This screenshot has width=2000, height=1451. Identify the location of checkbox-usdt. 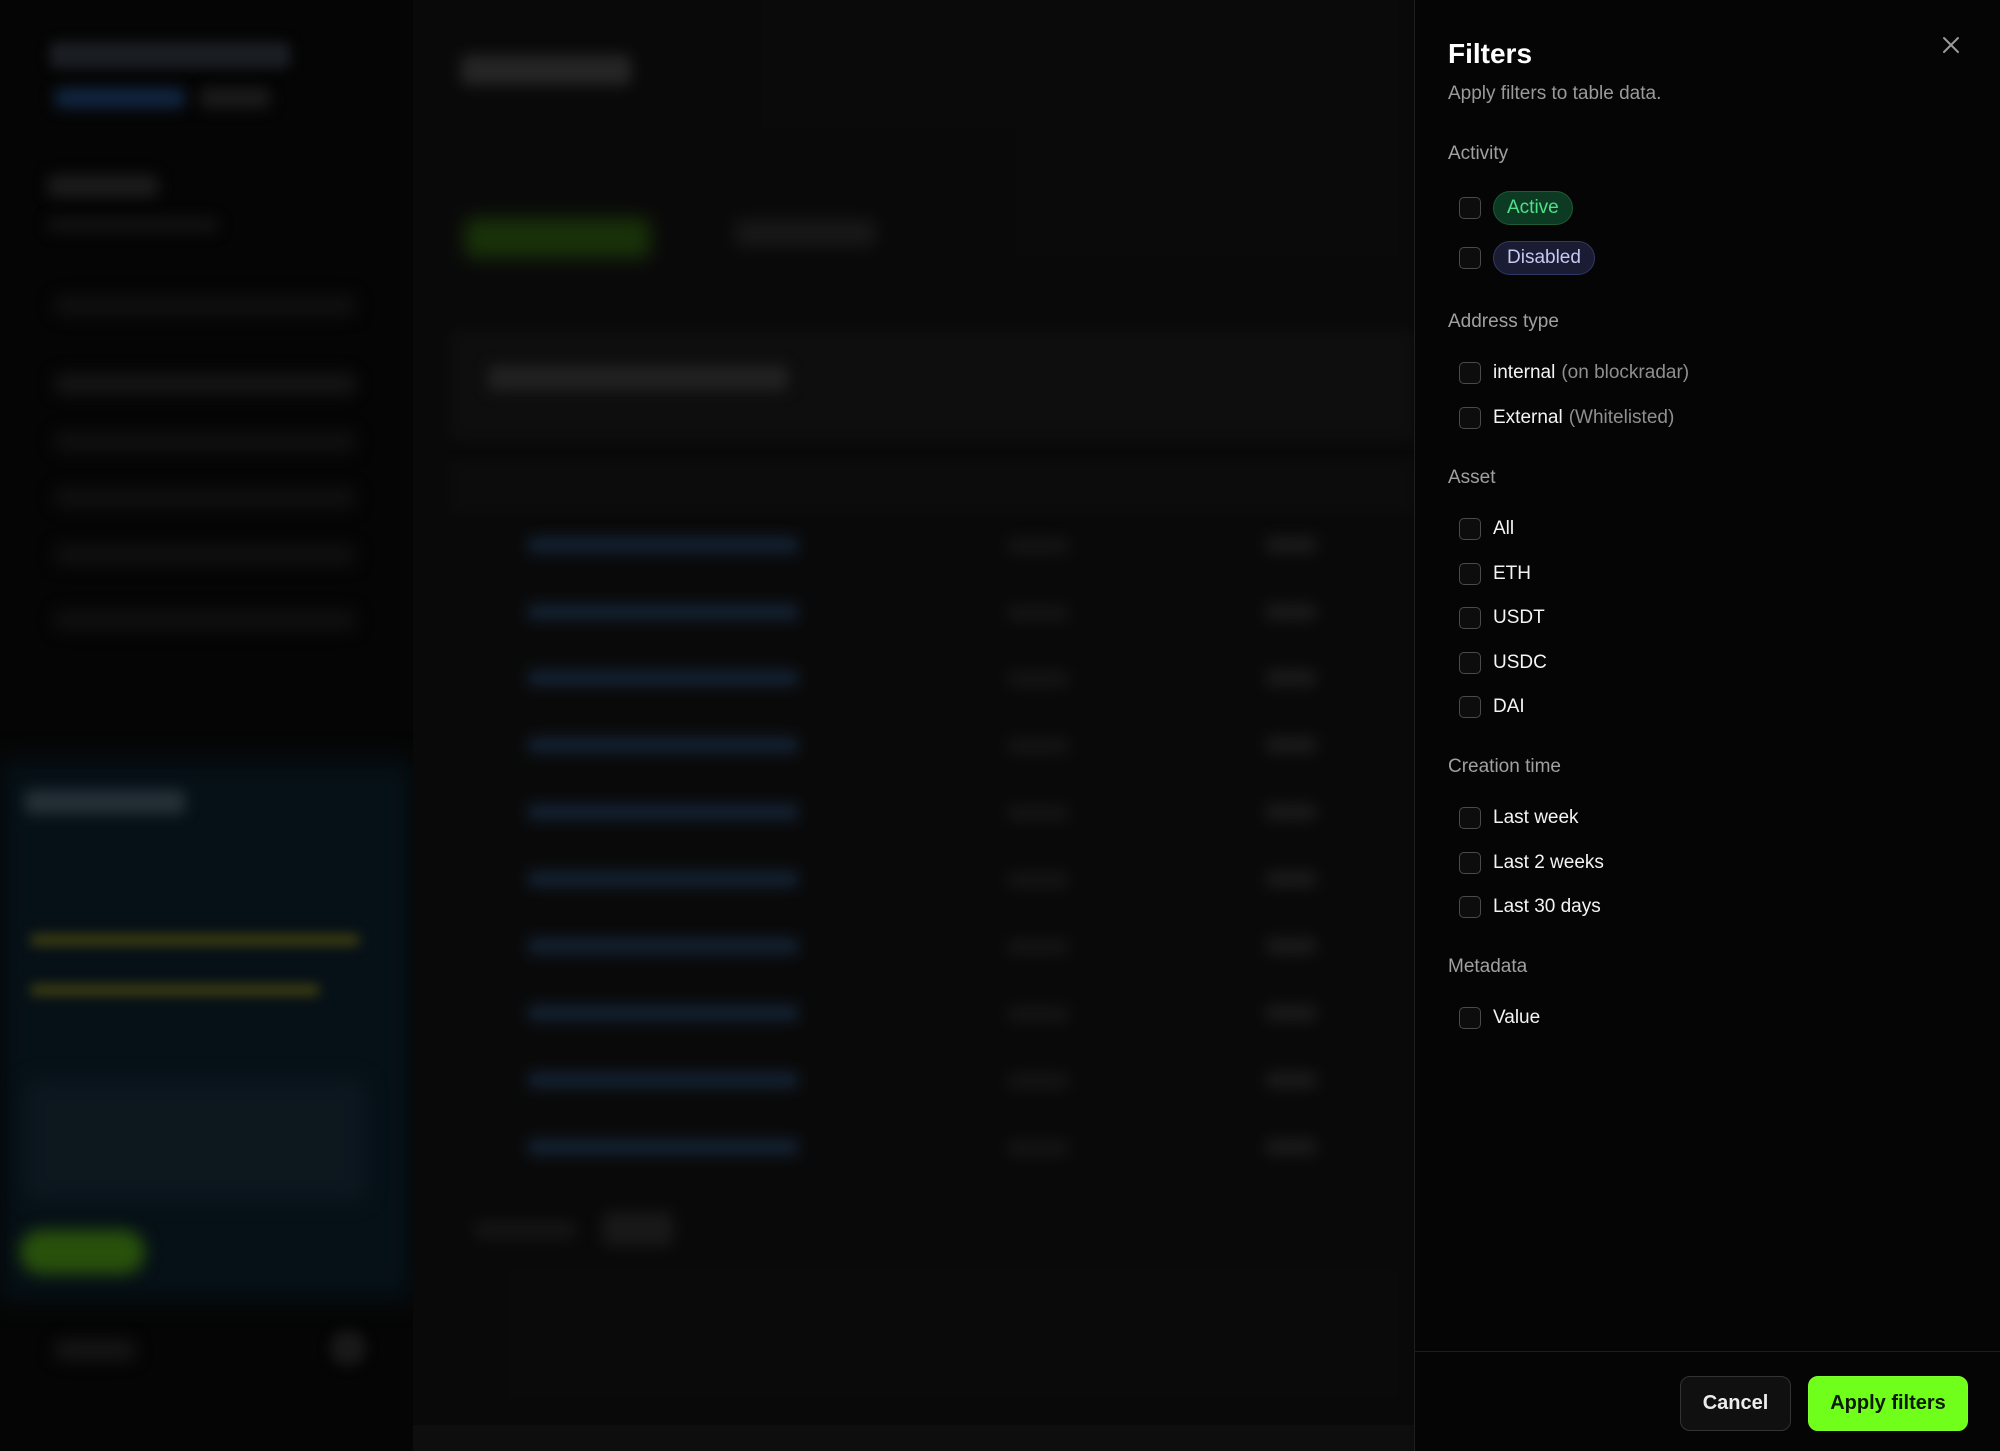
(1470, 618).